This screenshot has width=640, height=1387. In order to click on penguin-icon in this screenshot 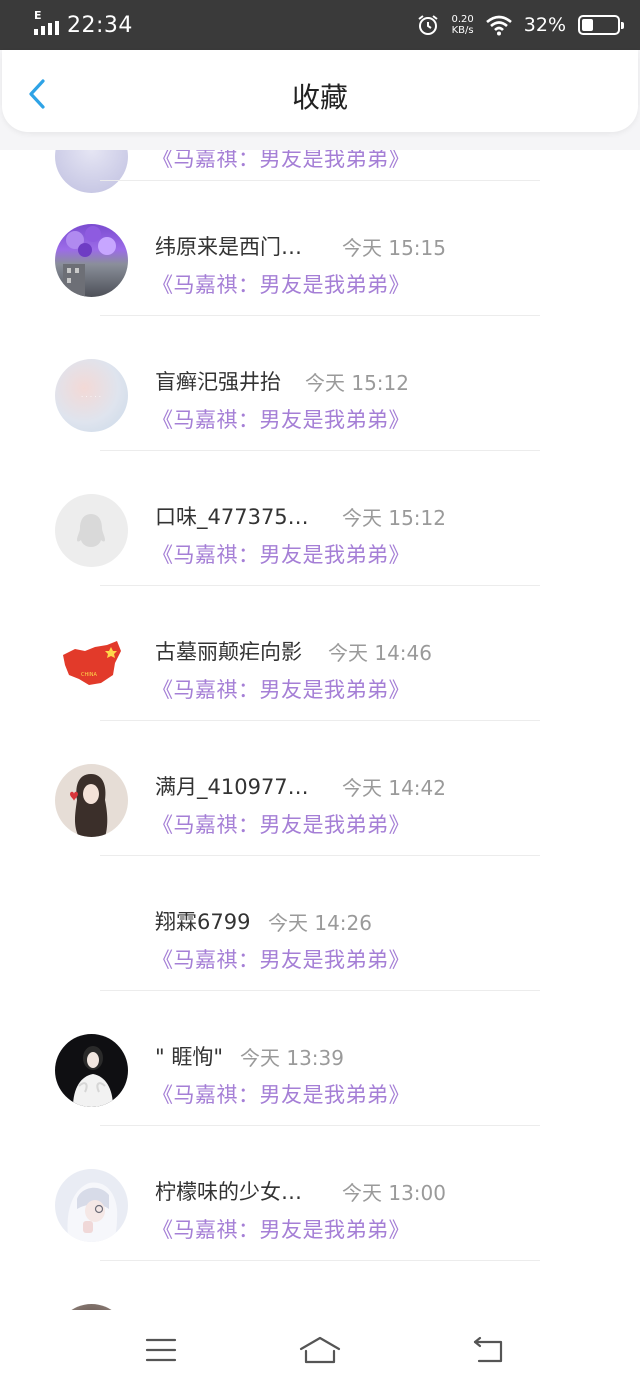, I will do `click(91, 530)`.